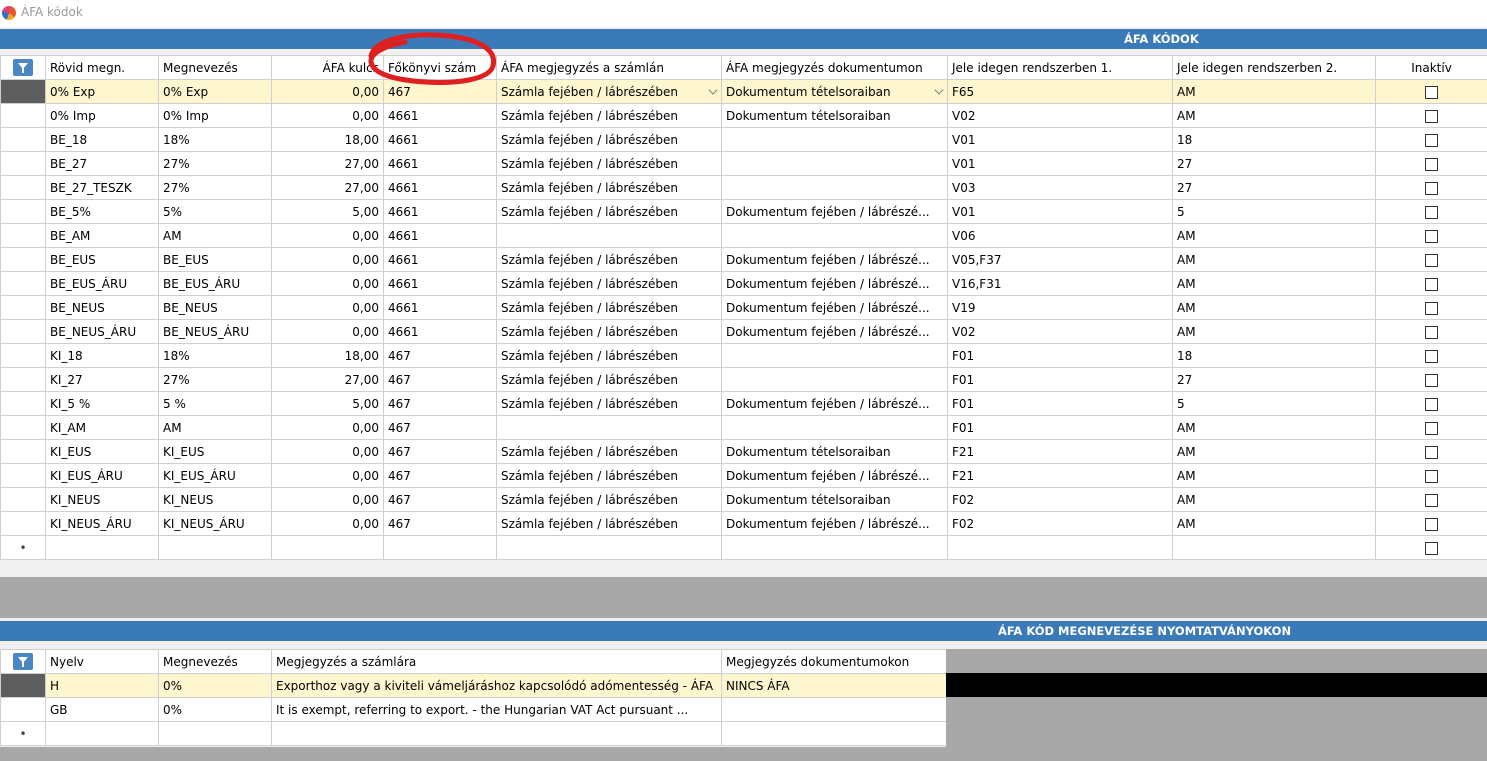 The height and width of the screenshot is (761, 1487). I want to click on short-name-cell: BE_EUS, so click(102, 259).